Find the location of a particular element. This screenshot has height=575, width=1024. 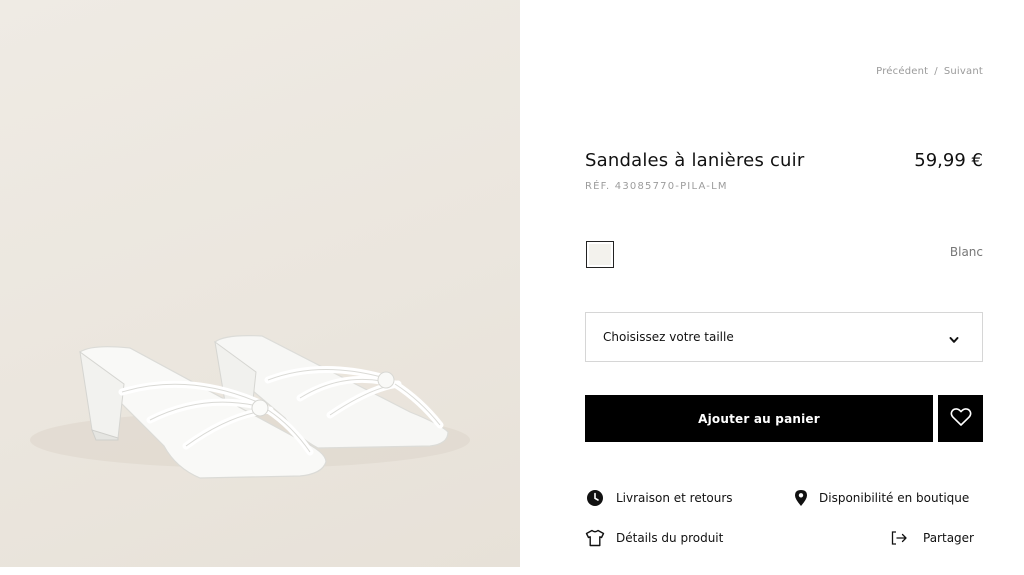

location-pin-icon is located at coordinates (801, 498).